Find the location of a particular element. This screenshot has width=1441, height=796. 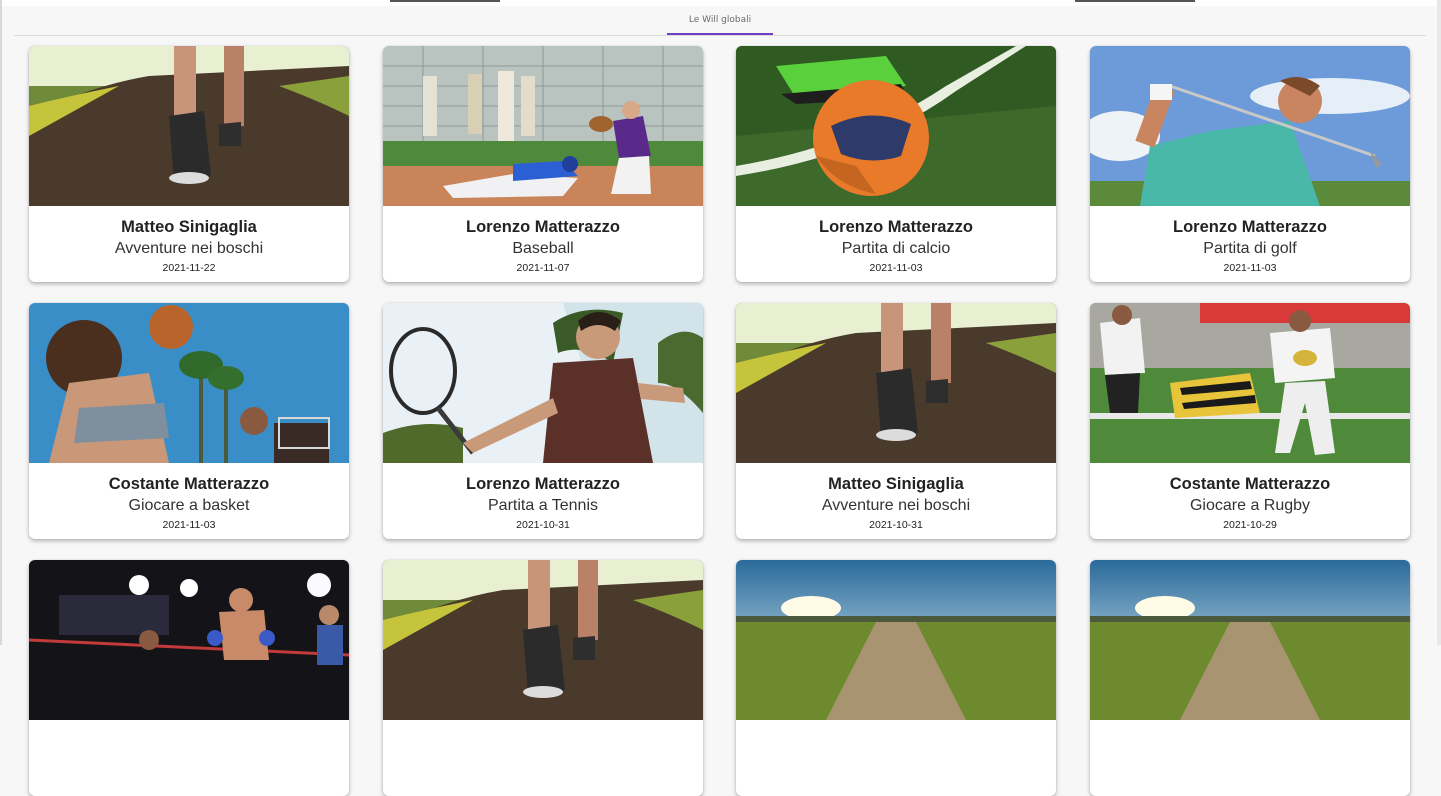

tab-le-will-globali: Le Will globali is located at coordinates (720, 20).